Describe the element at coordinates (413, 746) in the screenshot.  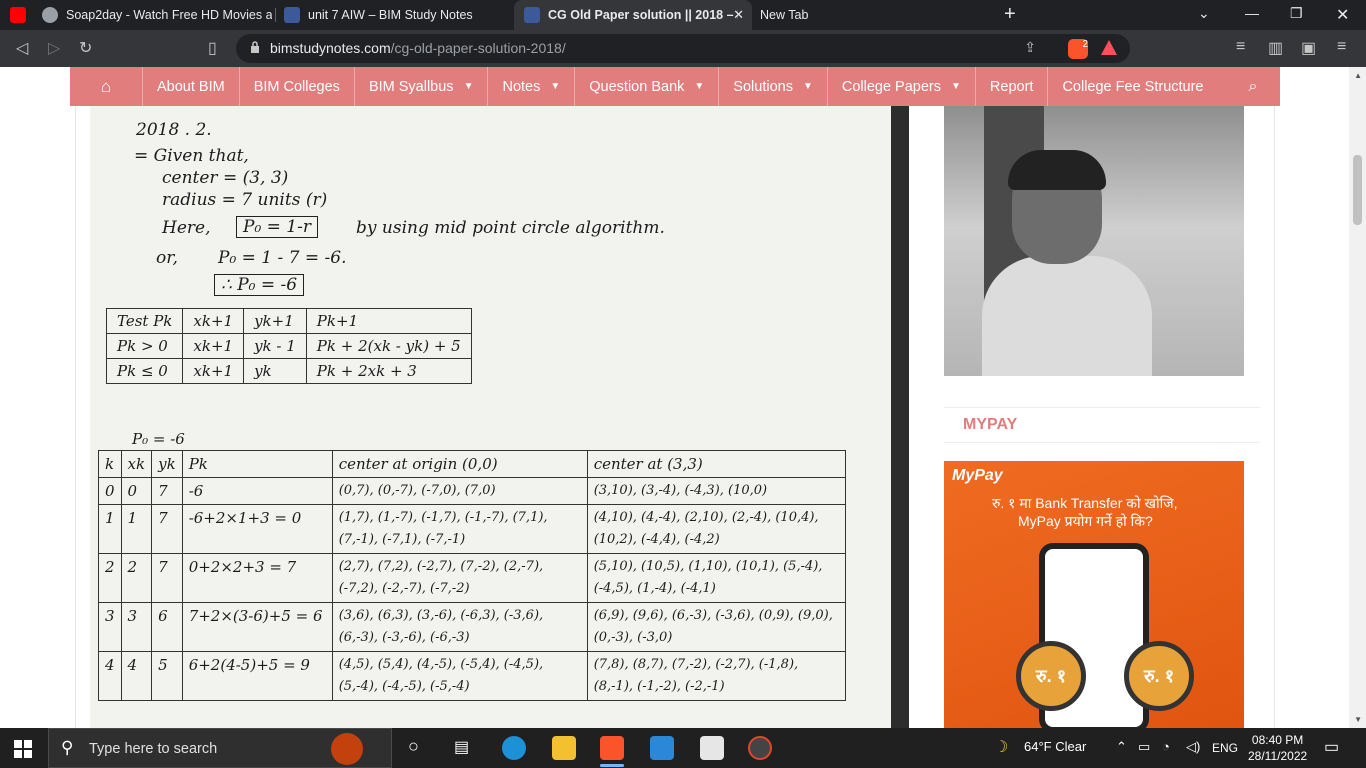
I see `task-view-icon: ○` at that location.